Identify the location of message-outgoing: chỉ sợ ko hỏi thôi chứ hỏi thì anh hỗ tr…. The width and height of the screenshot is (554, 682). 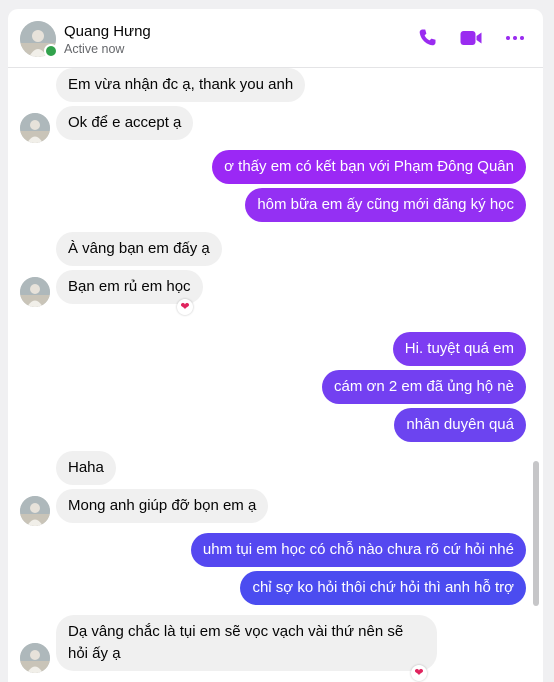
(383, 588).